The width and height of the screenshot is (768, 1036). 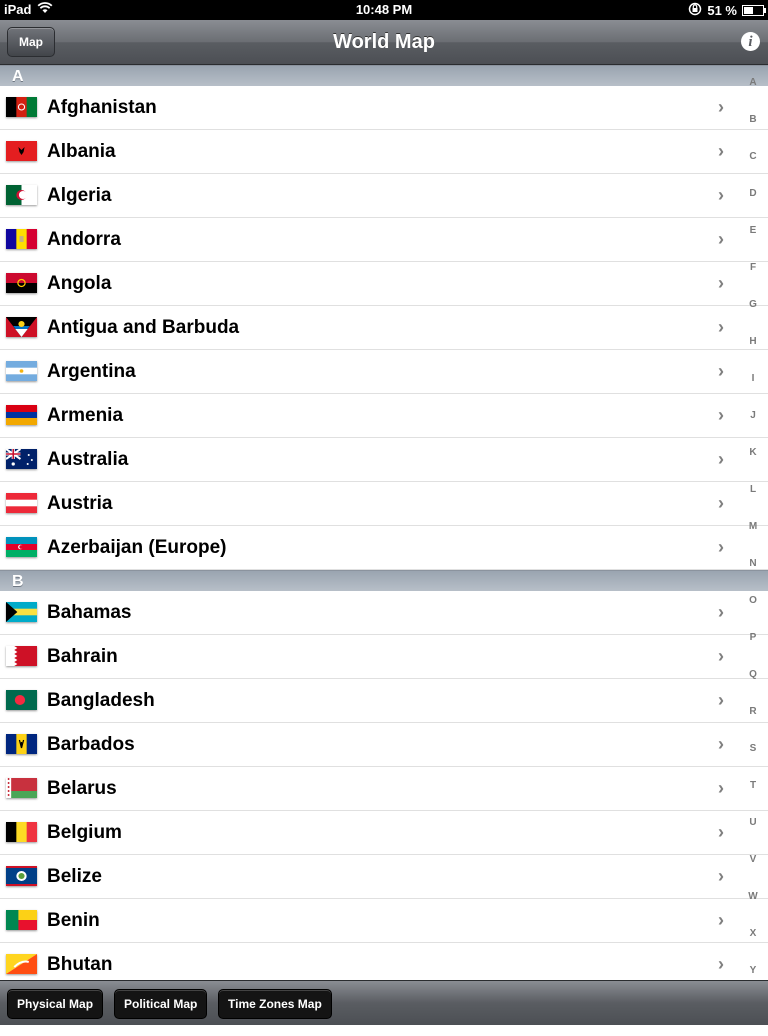 I want to click on benin-flag-icon, so click(x=21, y=920).